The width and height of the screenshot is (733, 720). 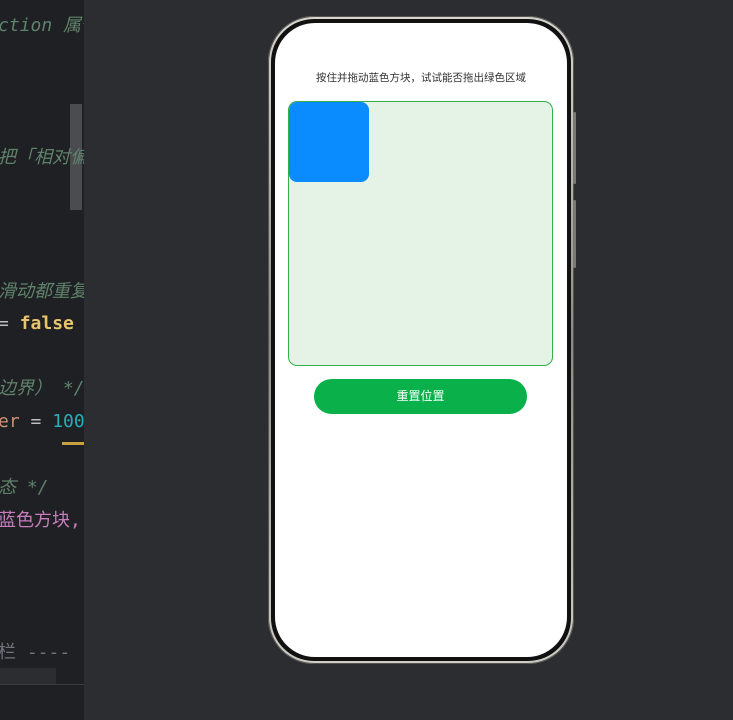 What do you see at coordinates (421, 78) in the screenshot?
I see `instruction-text: 按住并拖动蓝色方块，试试能否拖出绿色区域` at bounding box center [421, 78].